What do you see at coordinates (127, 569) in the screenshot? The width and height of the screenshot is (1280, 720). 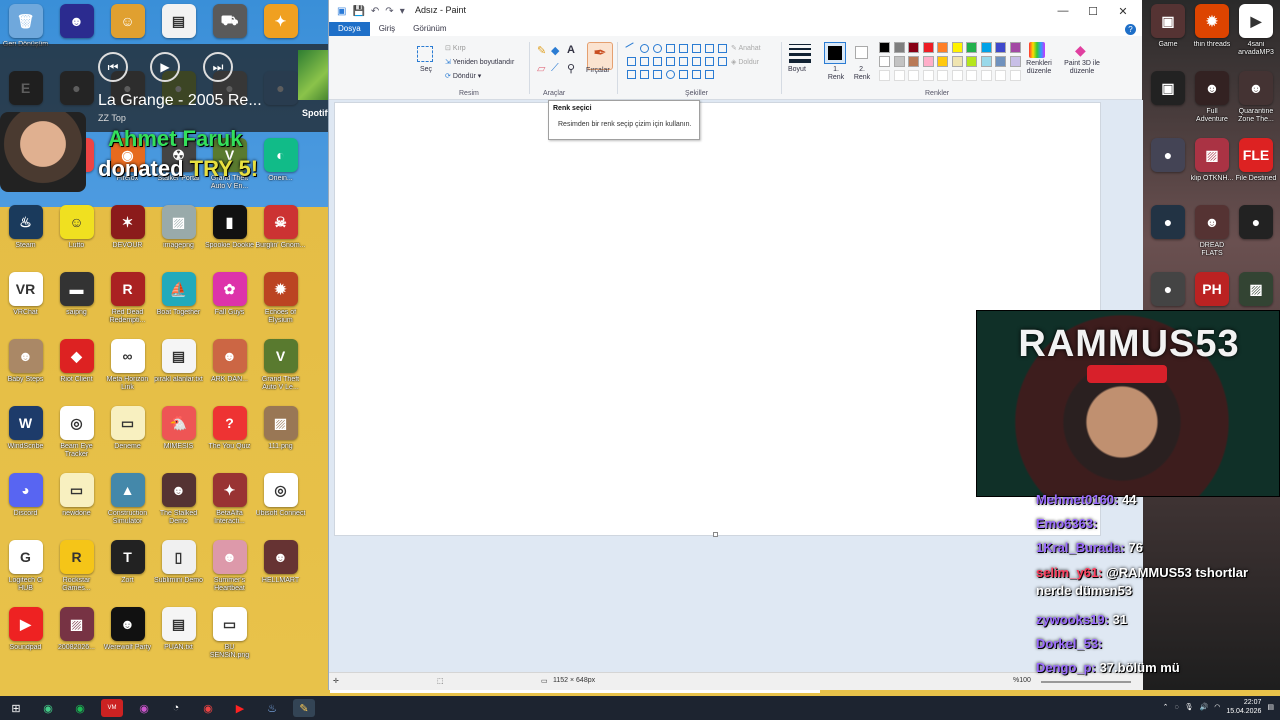 I see `desktop-icon-zort: T Zort` at bounding box center [127, 569].